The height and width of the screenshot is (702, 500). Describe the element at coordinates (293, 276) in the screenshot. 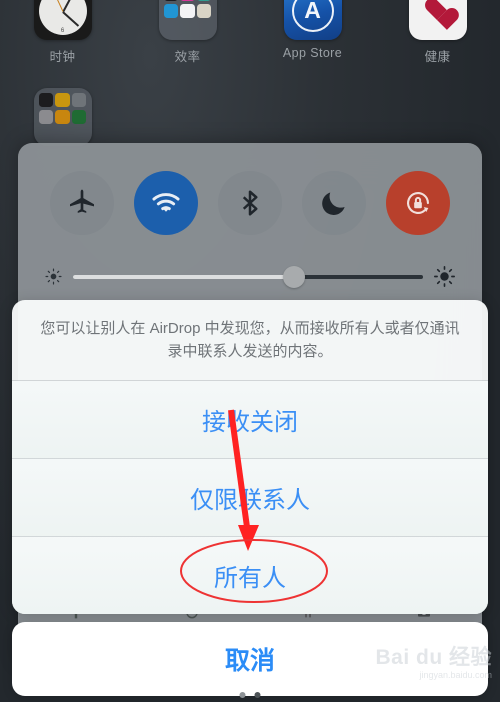

I see `brightness-slider-knob` at that location.